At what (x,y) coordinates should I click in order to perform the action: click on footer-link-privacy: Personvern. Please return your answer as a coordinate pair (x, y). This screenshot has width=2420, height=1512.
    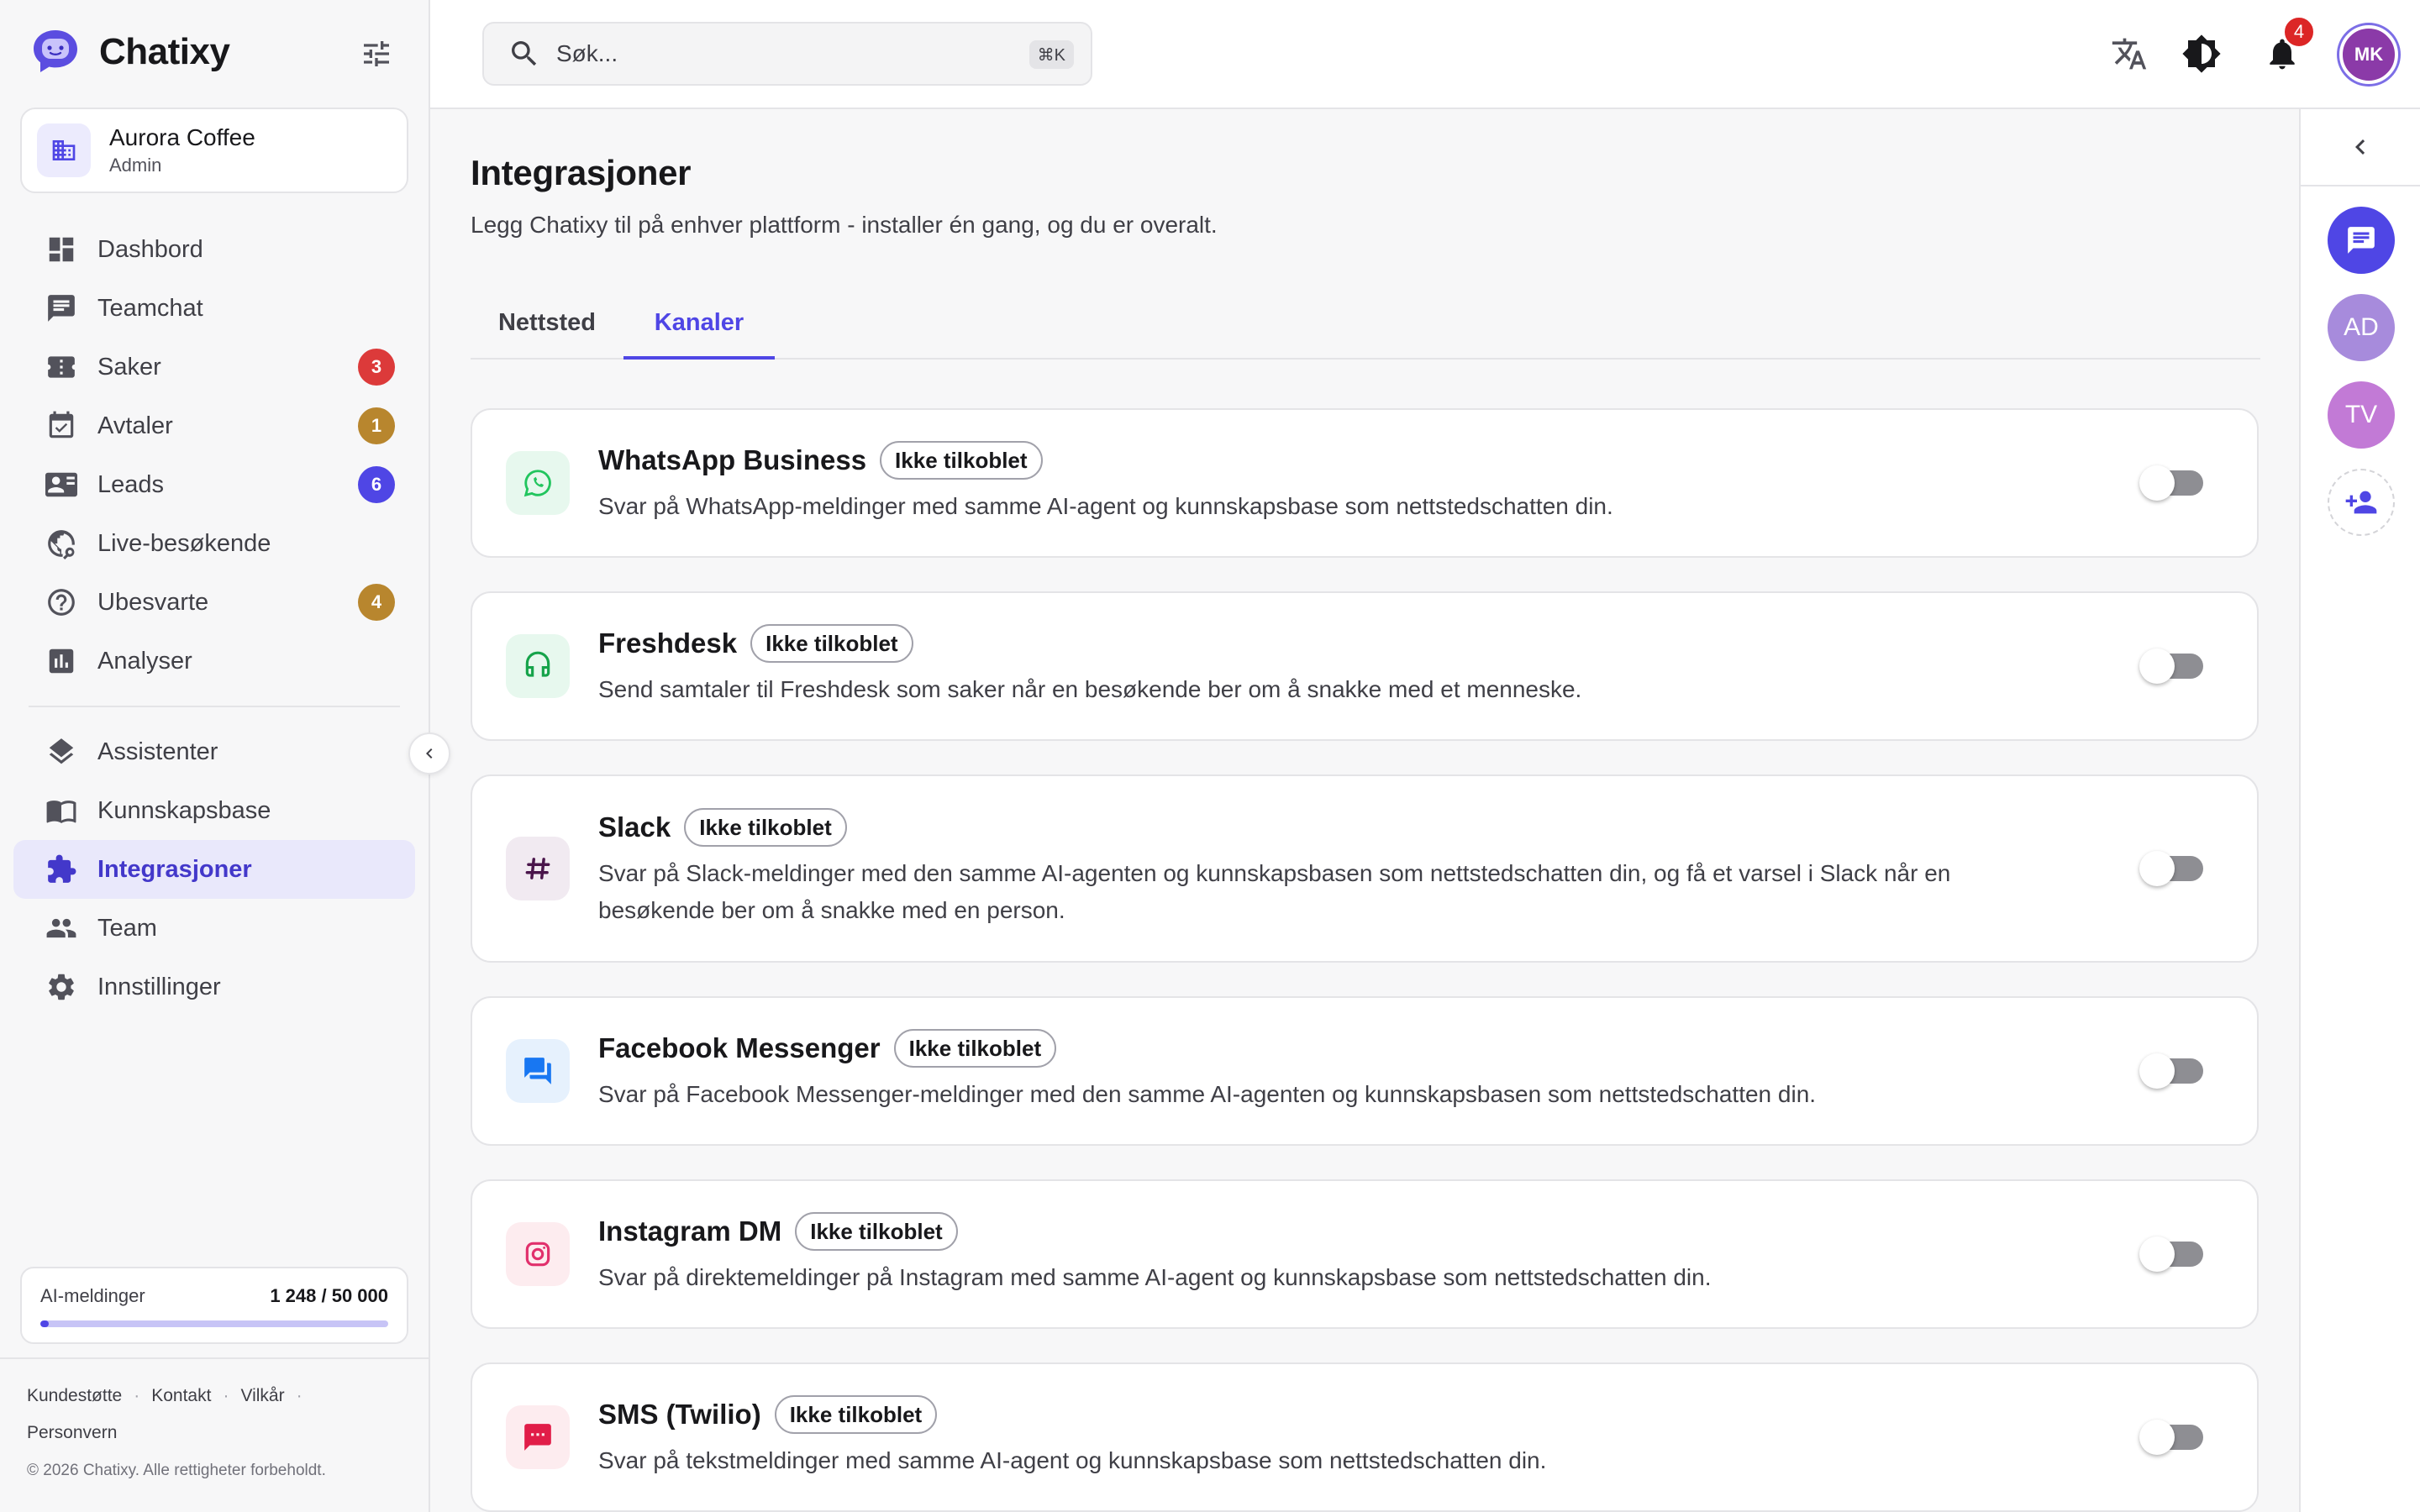
    Looking at the image, I should click on (72, 1432).